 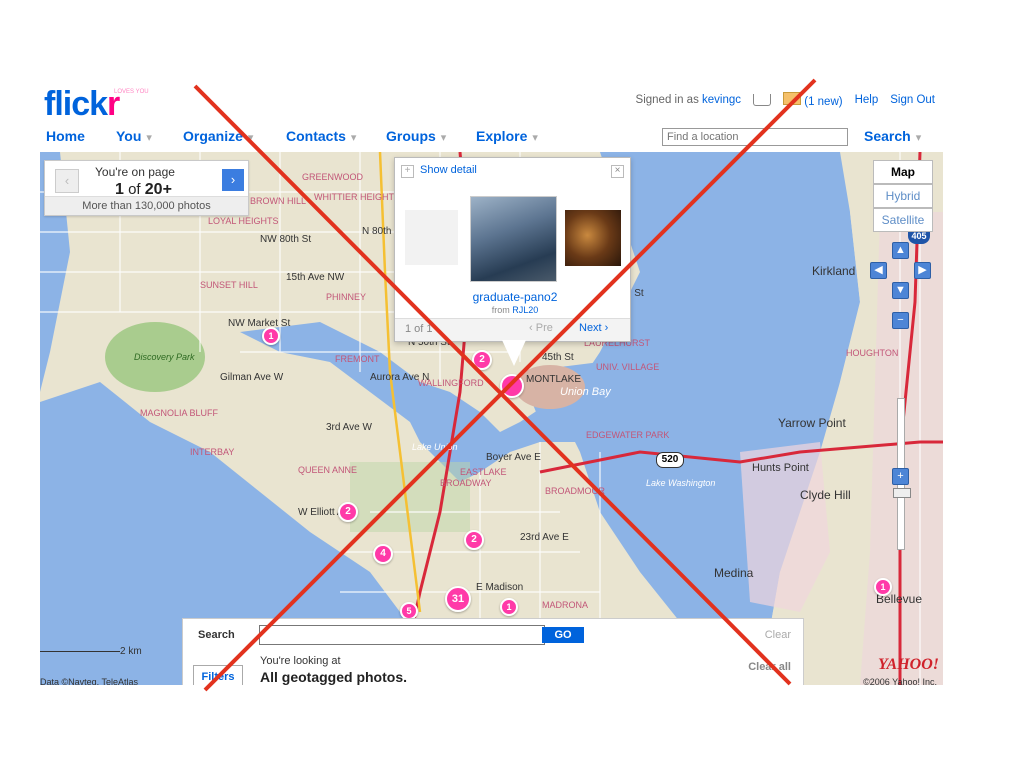 I want to click on popup-prev-link: ‹ Pre, so click(x=541, y=328).